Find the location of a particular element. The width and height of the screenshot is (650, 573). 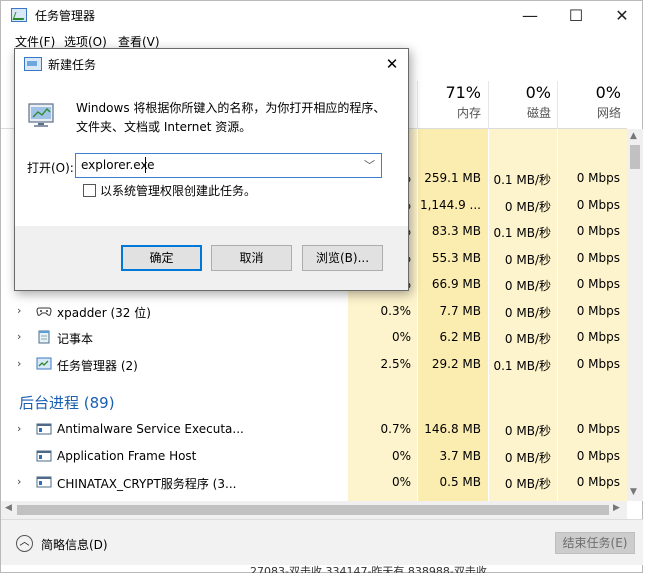

open-command-input: explorer.exe ﹀ is located at coordinates (228, 165).